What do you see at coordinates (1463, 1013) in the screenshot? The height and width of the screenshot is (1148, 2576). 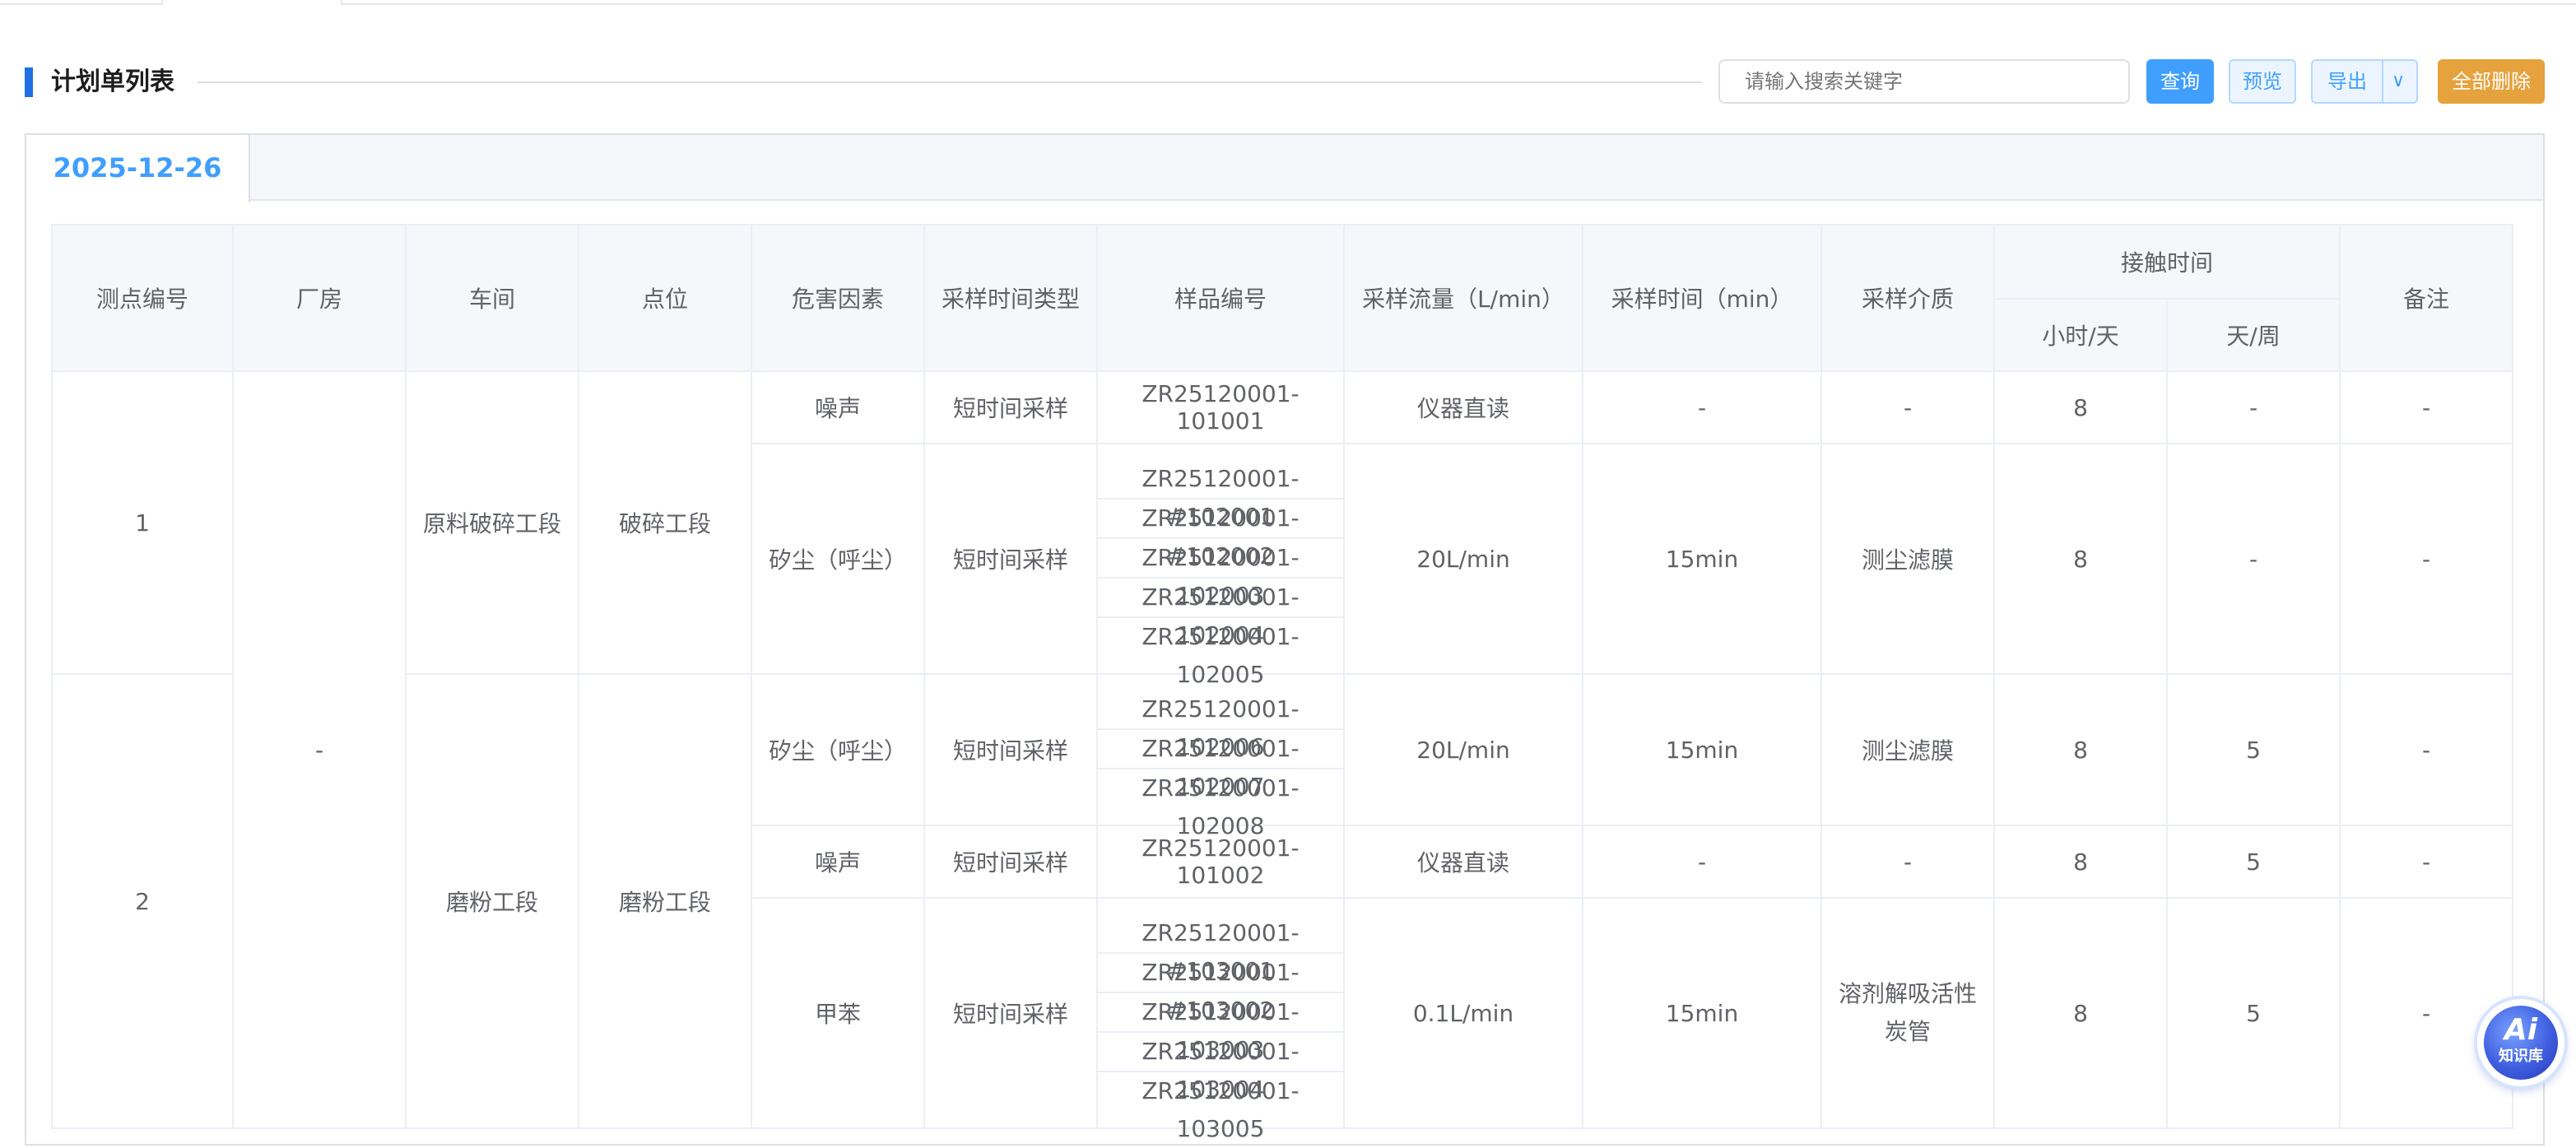 I see `cell-flow: 0.1L/min` at bounding box center [1463, 1013].